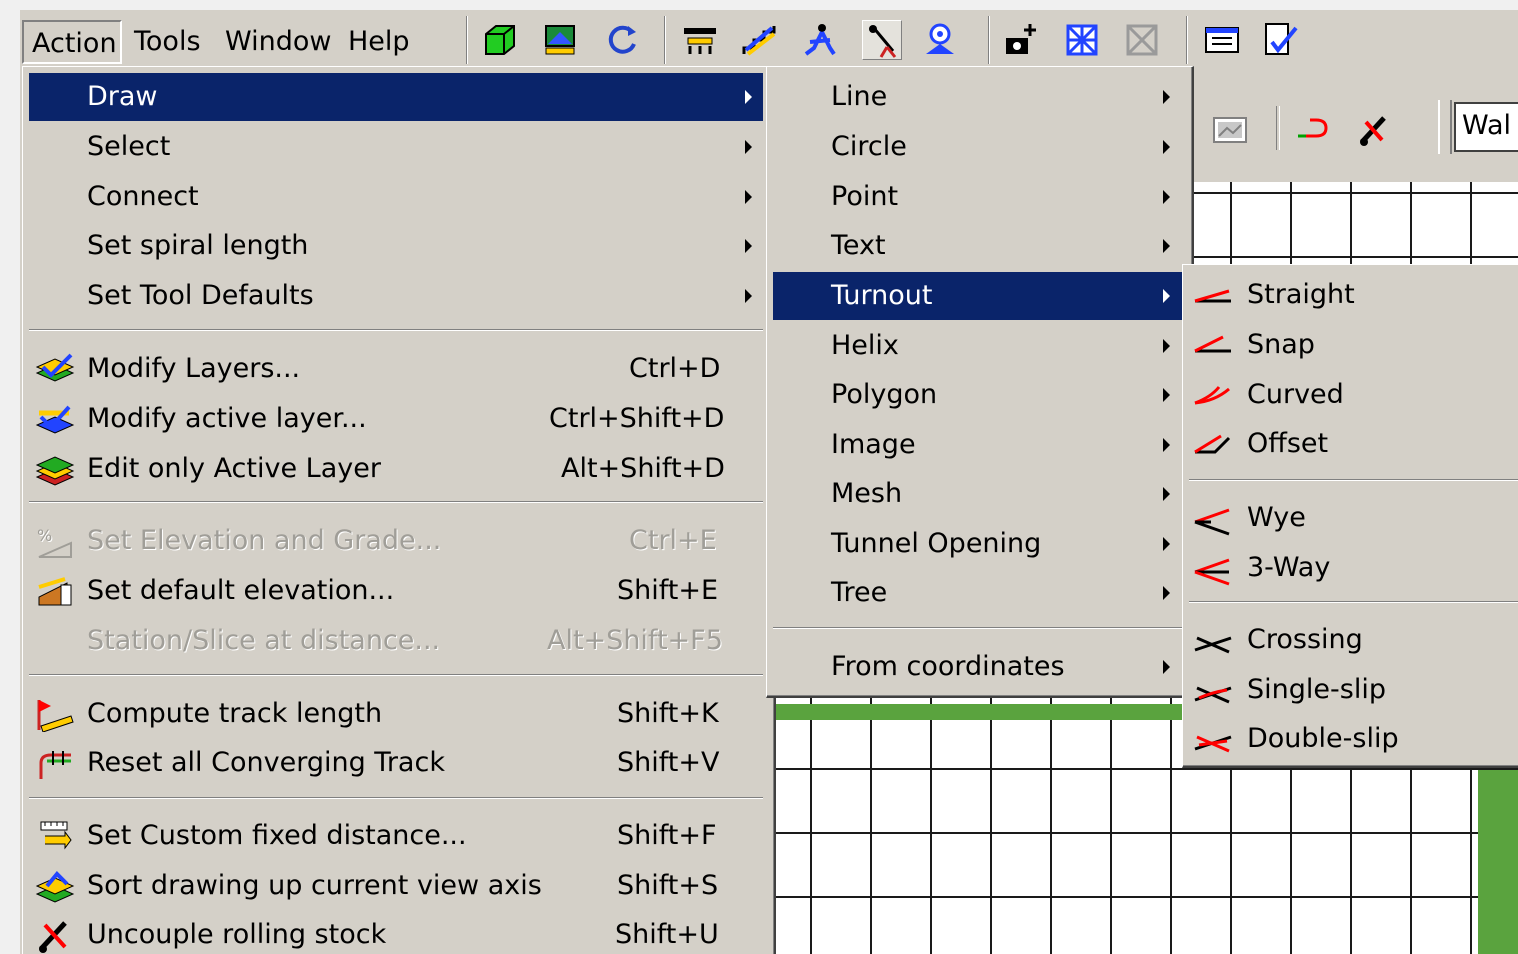 This screenshot has height=954, width=1518. I want to click on set-tool-defaults-label: Set Tool Defaults, so click(200, 295).